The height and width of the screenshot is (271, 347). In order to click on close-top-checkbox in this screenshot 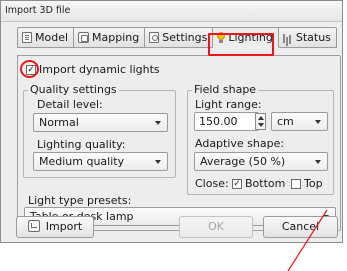, I will do `click(296, 184)`.